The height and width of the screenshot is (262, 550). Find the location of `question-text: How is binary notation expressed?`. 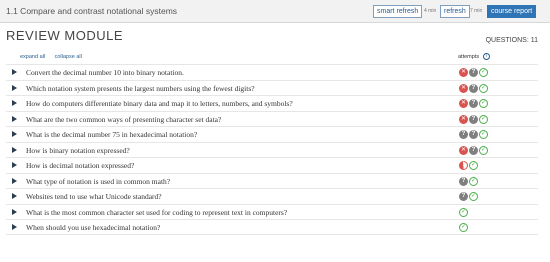

question-text: How is binary notation expressed? is located at coordinates (78, 150).